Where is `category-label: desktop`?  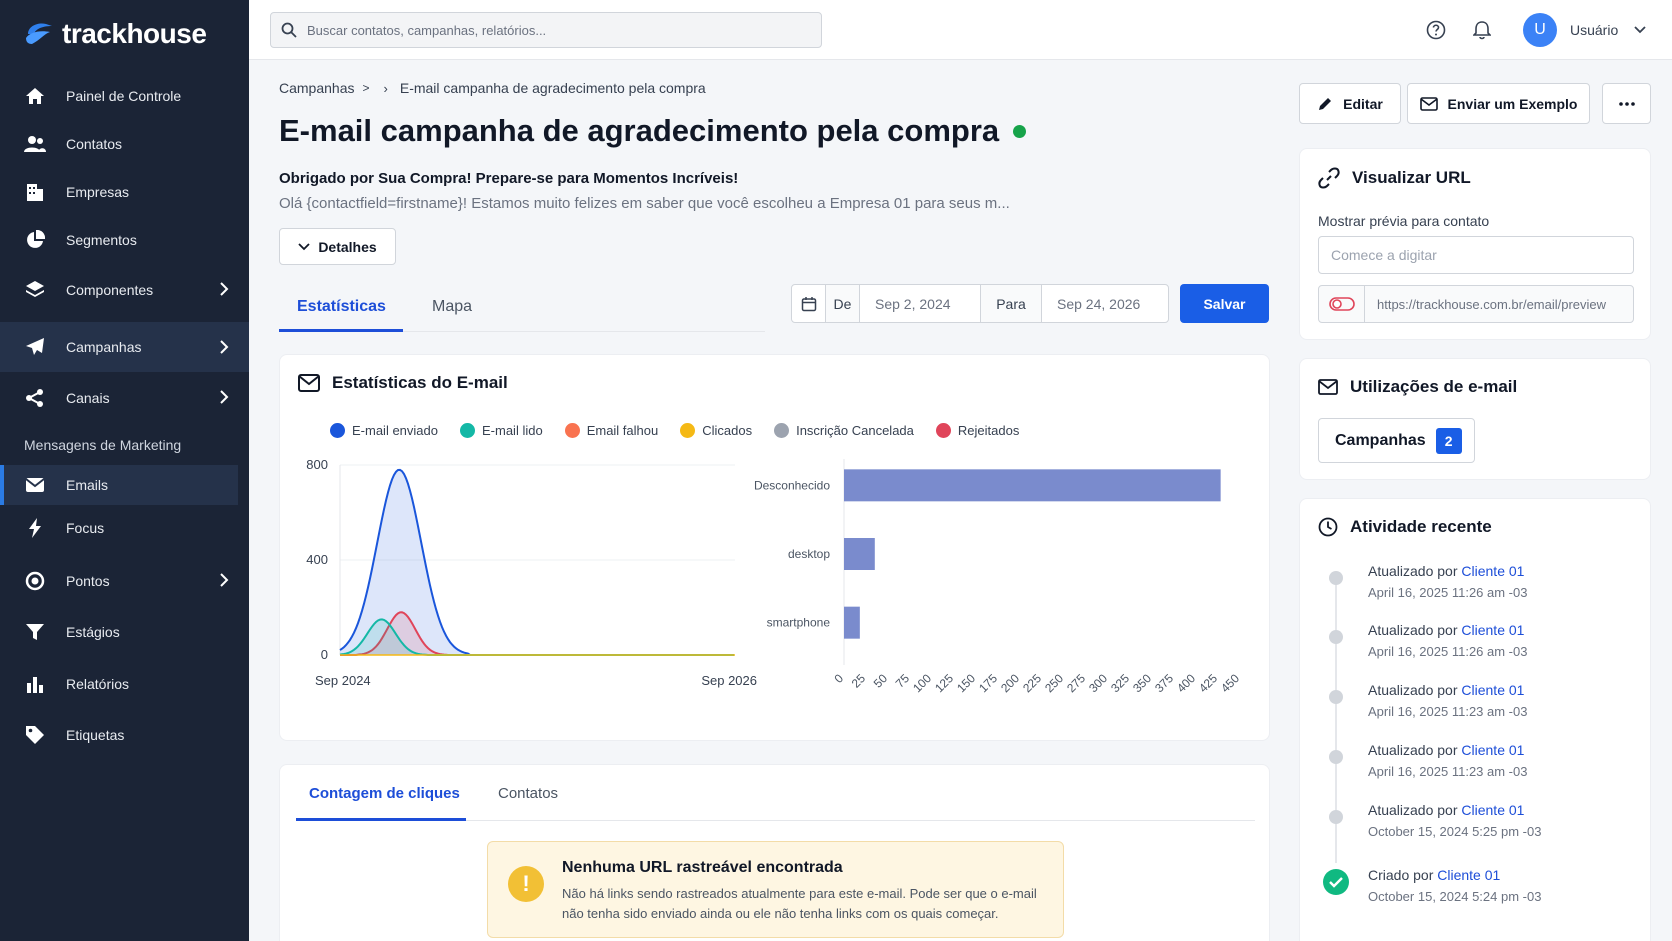 category-label: desktop is located at coordinates (809, 554).